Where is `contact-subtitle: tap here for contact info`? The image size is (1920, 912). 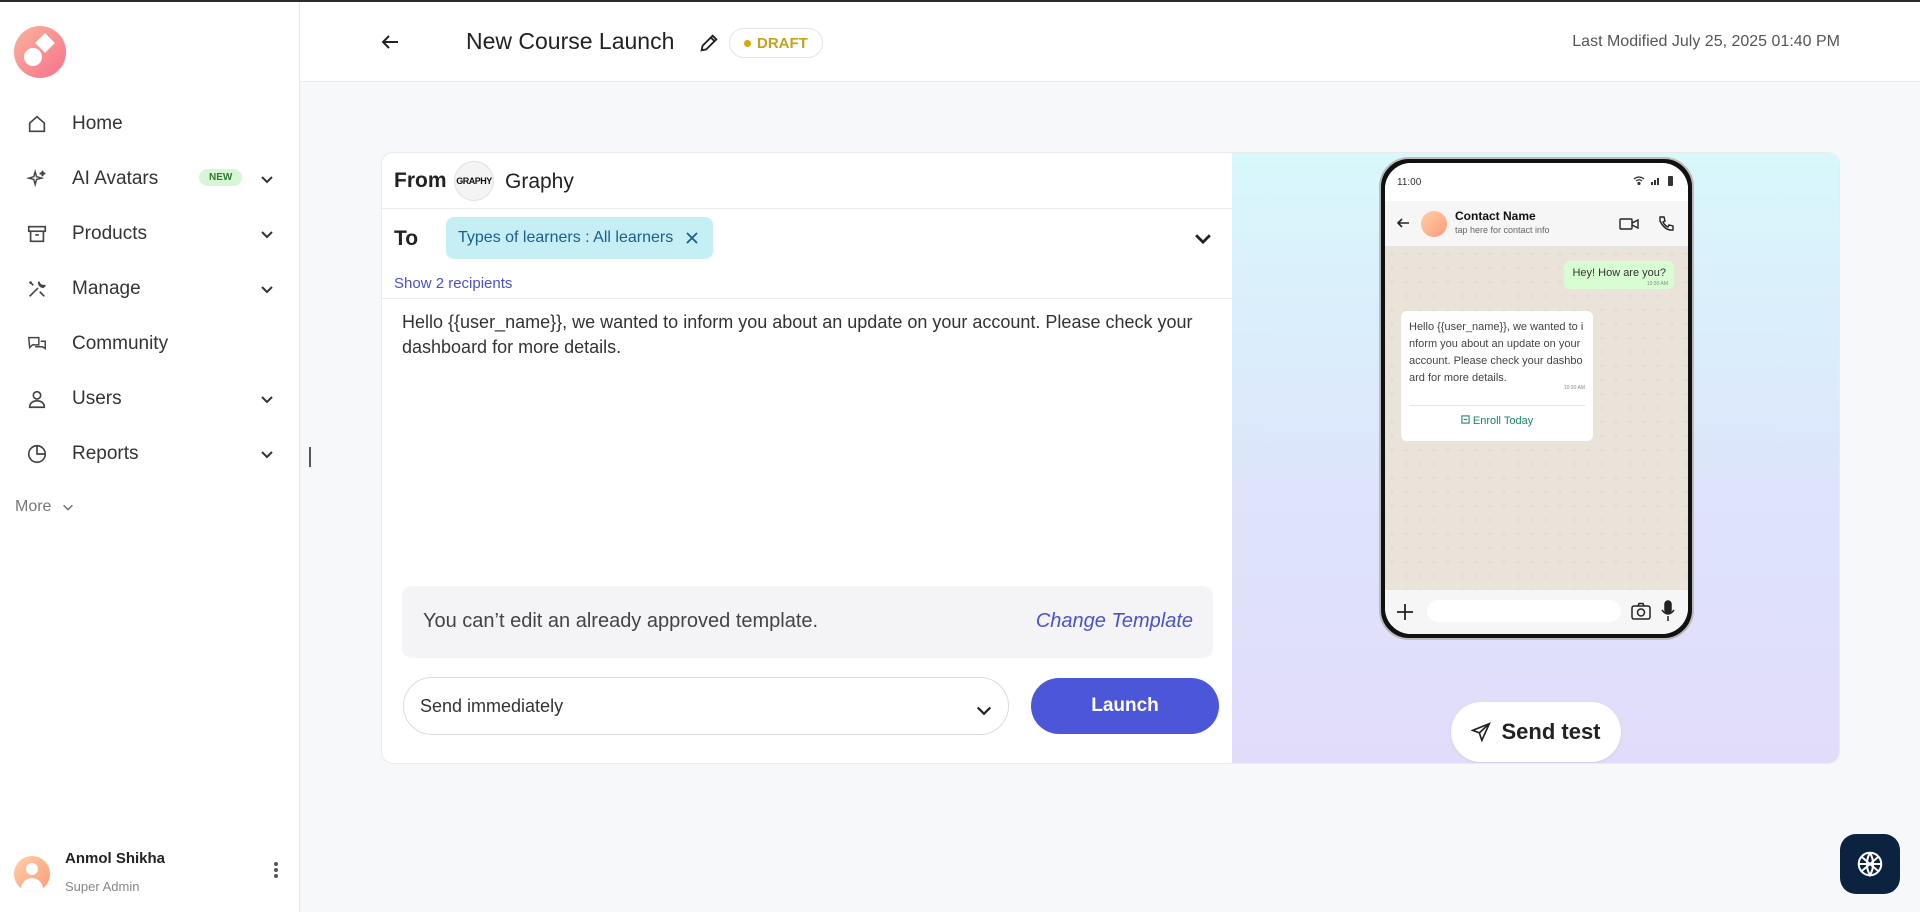
contact-subtitle: tap here for contact info is located at coordinates (1502, 230).